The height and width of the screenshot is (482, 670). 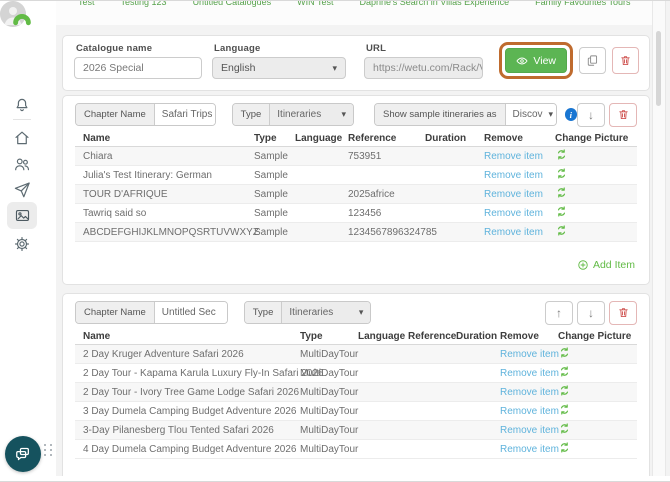 I want to click on chat-launcher-button, so click(x=23, y=454).